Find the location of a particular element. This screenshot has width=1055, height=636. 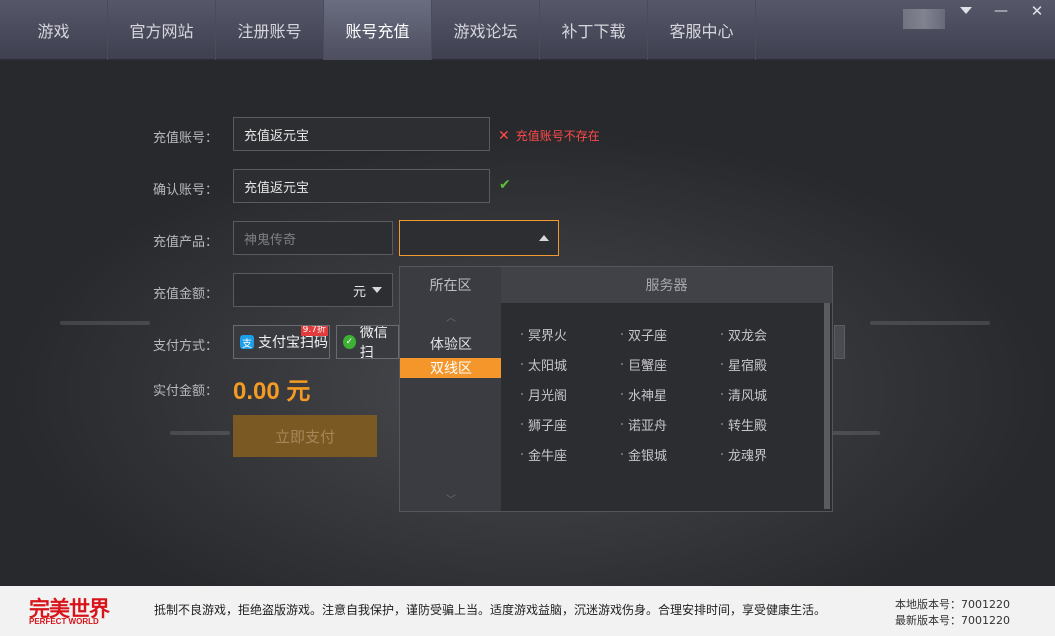

scroll-up-icon: ︿ is located at coordinates (451, 316).